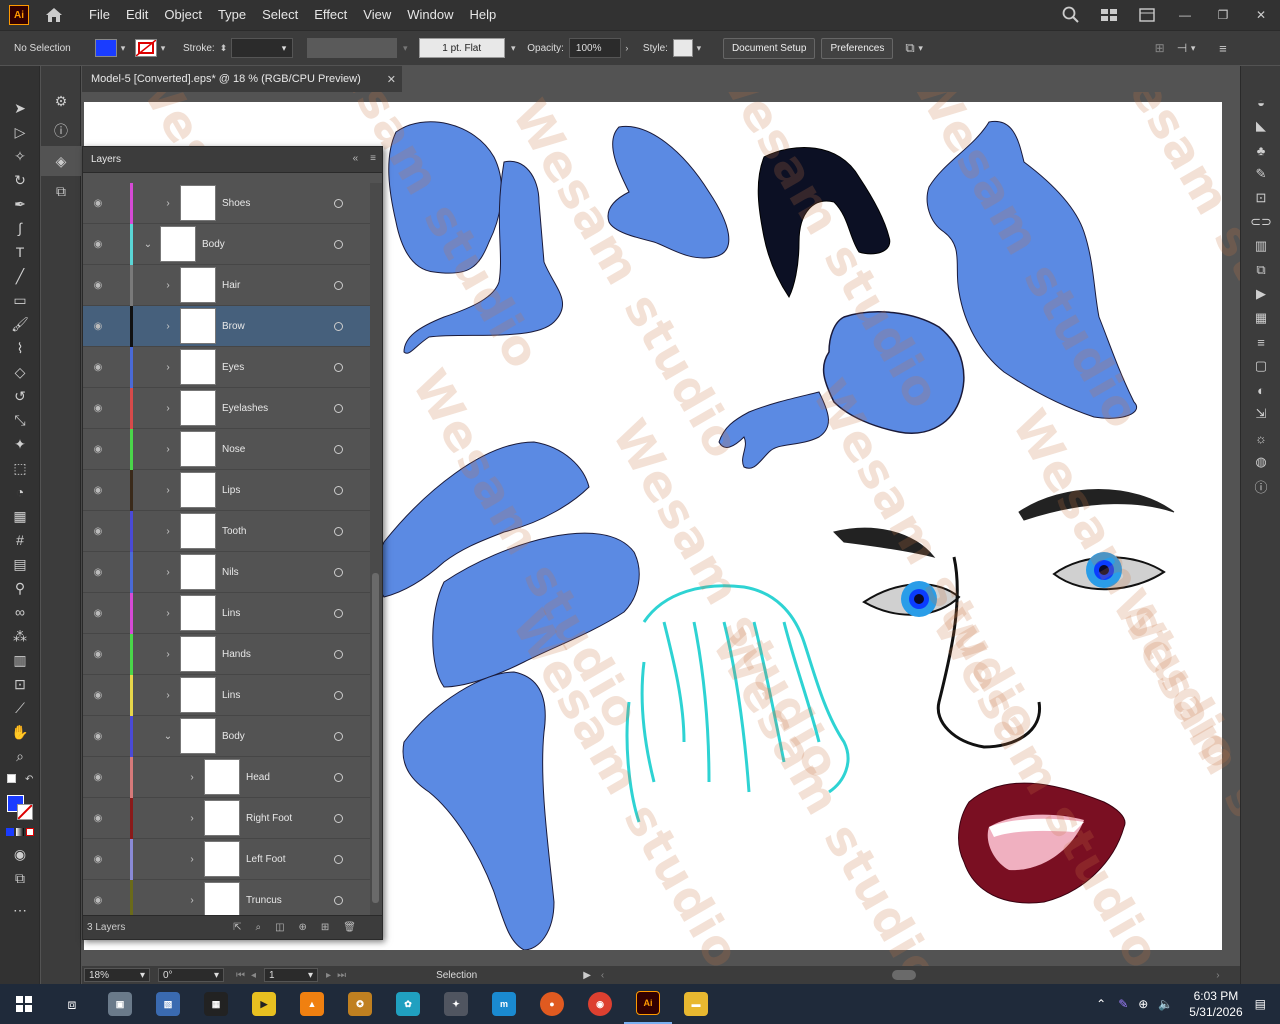 The image size is (1280, 1024). What do you see at coordinates (183, 15) in the screenshot?
I see `menu-object: Object` at bounding box center [183, 15].